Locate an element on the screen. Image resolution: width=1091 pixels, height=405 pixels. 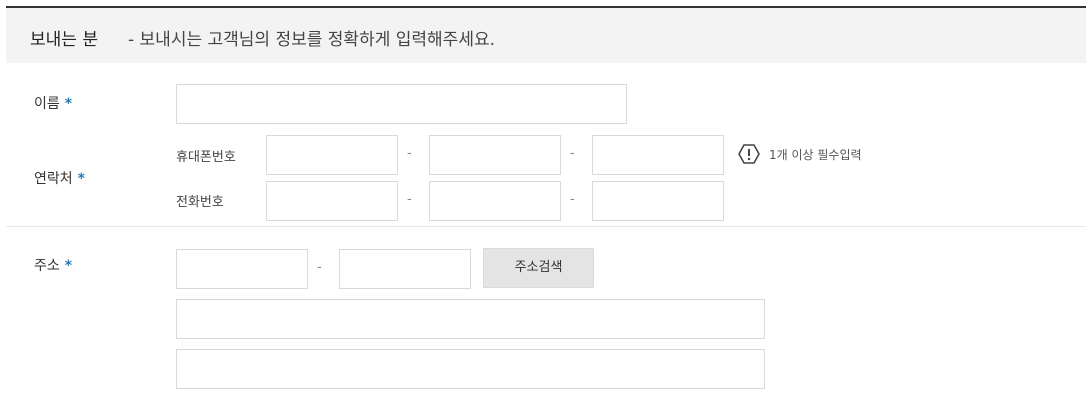
section-header: 보내는 분 - 보내시는 고객님의 정보를 정확하게 입력해주세요. is located at coordinates (546, 34).